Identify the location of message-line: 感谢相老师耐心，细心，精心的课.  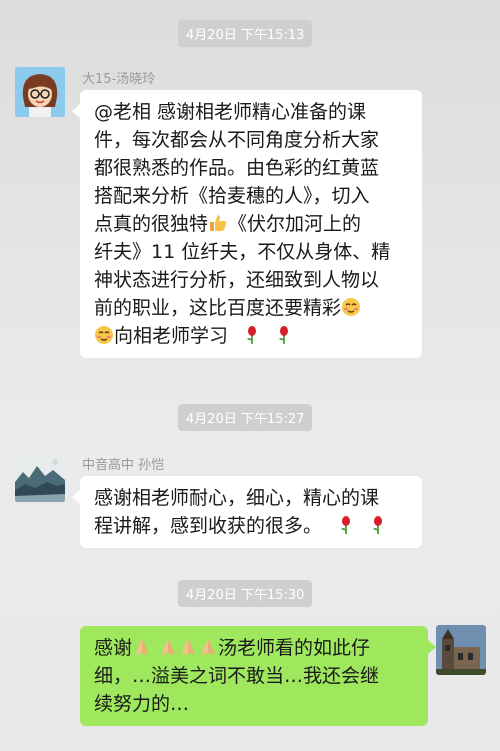
(237, 498).